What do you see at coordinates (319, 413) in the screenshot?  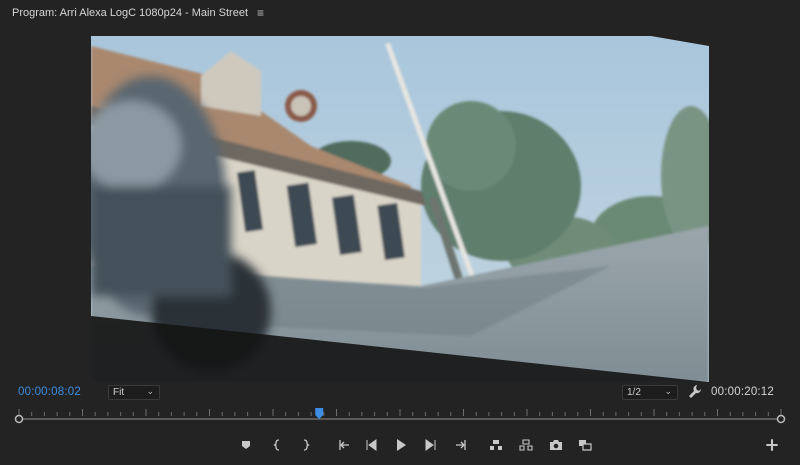 I see `playhead` at bounding box center [319, 413].